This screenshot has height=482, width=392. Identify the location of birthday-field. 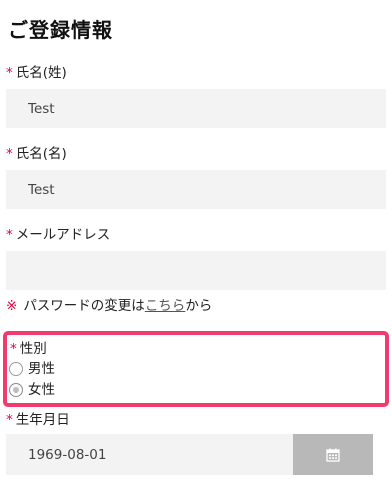
(189, 454).